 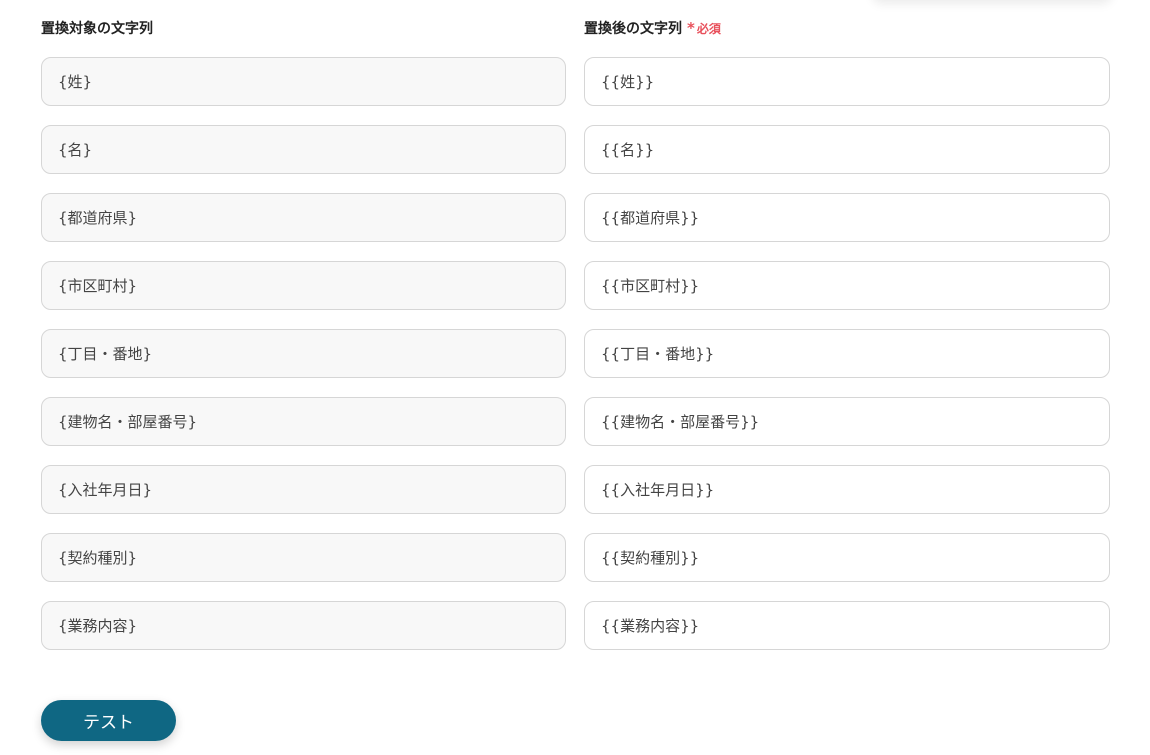 What do you see at coordinates (708, 28) in the screenshot?
I see `required-label: 必須` at bounding box center [708, 28].